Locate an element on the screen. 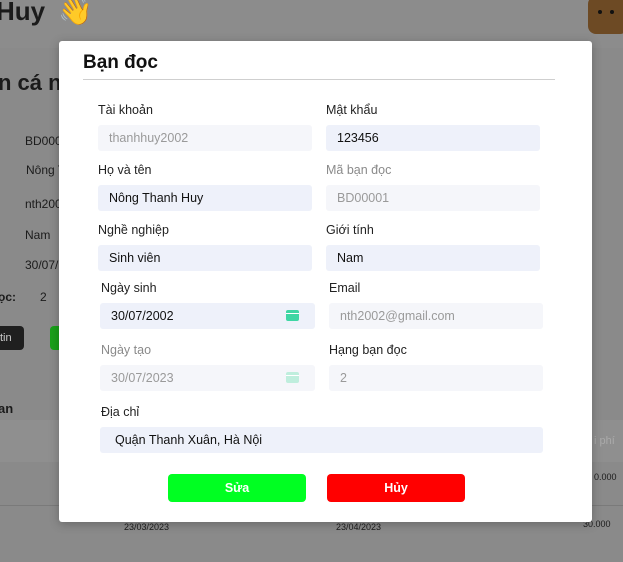 The image size is (623, 562). profile-reader-id: BD000 is located at coordinates (43, 141).